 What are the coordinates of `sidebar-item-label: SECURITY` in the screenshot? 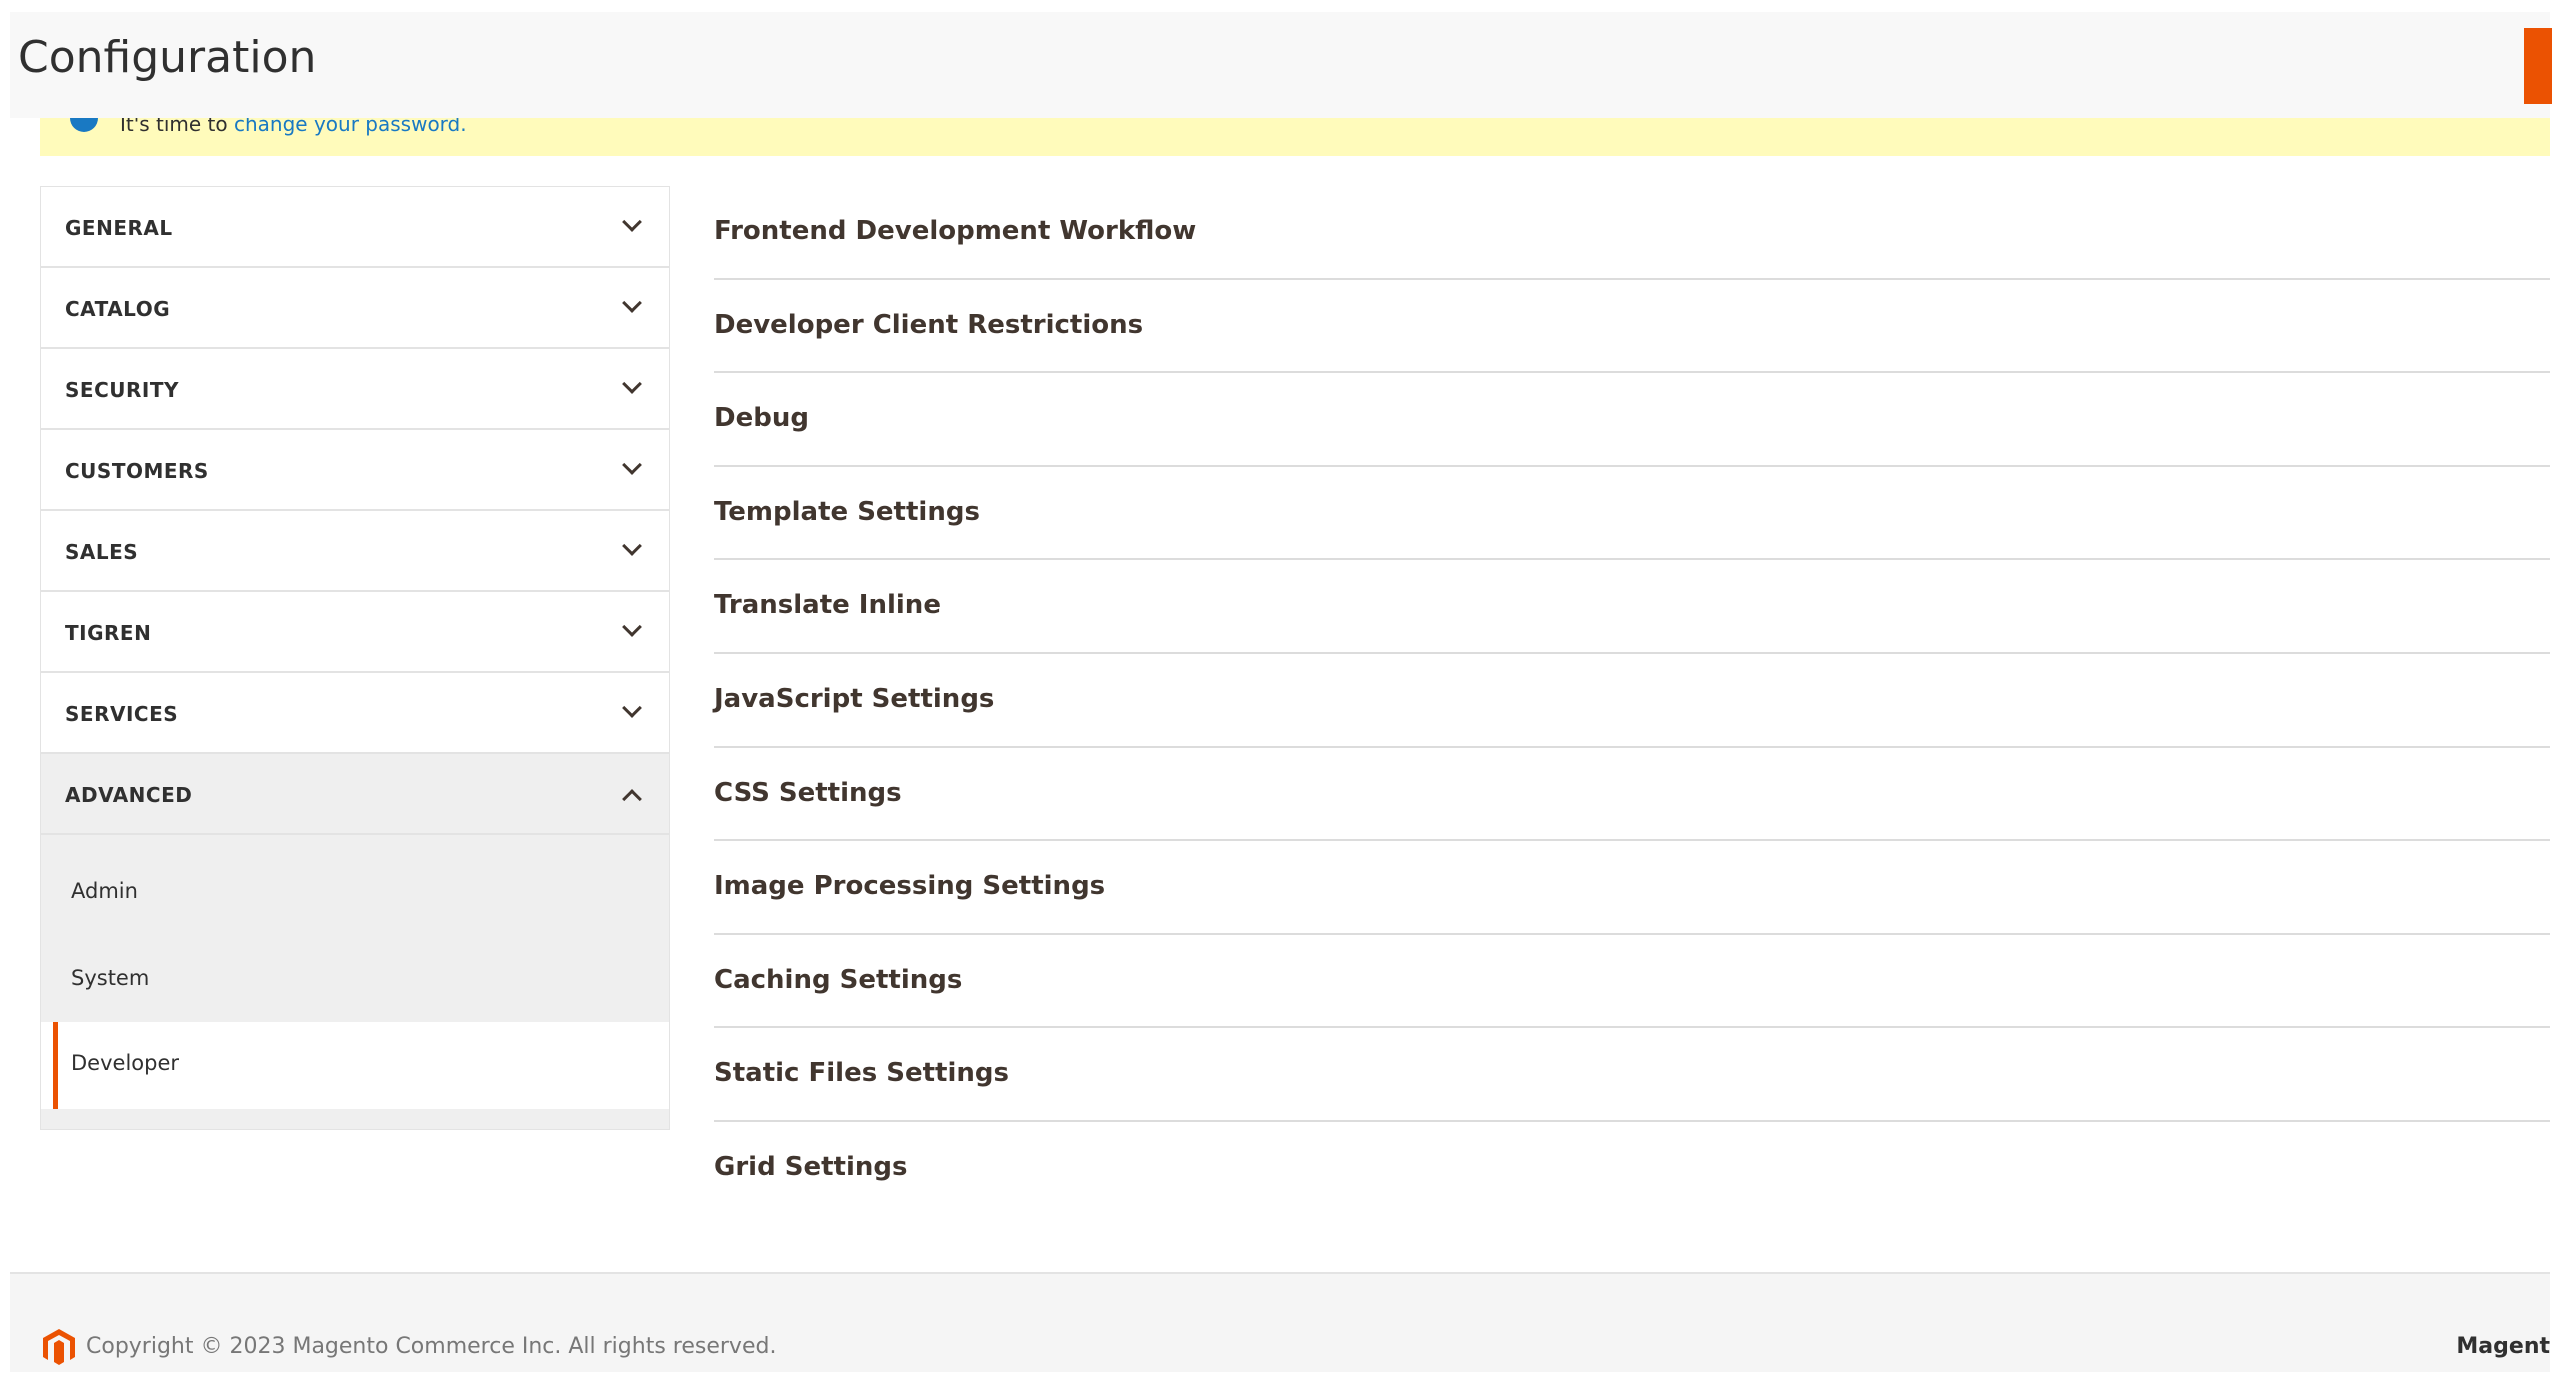 It's located at (122, 390).